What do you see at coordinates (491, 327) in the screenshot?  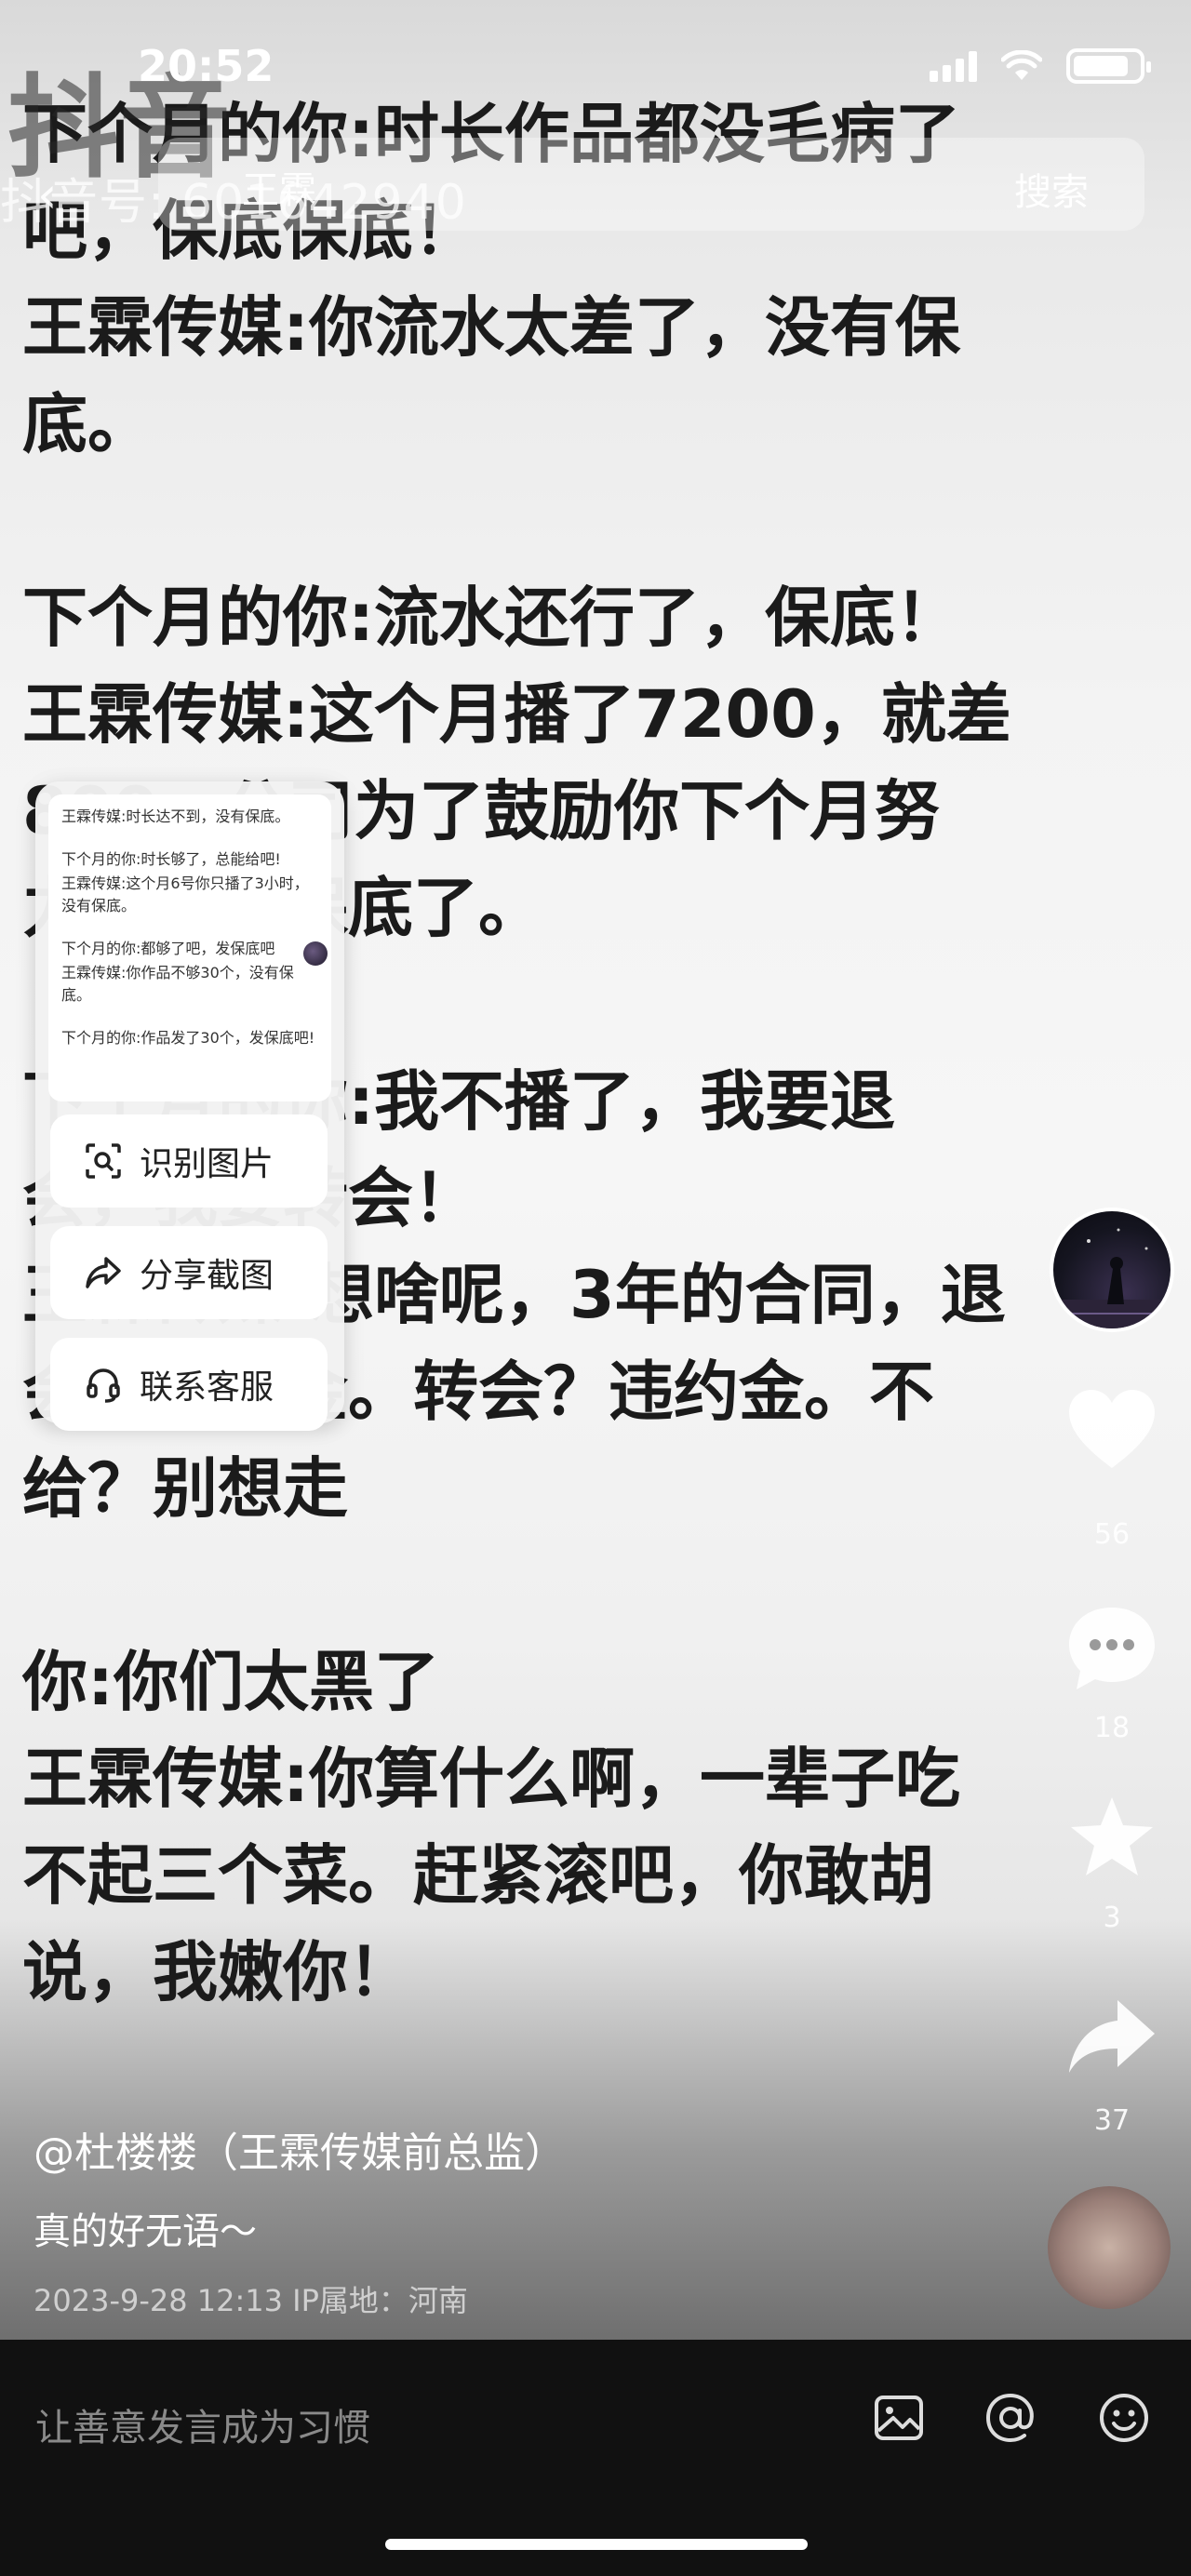 I see `post-text-line: 王霖传媒:你流水太差了，没有保` at bounding box center [491, 327].